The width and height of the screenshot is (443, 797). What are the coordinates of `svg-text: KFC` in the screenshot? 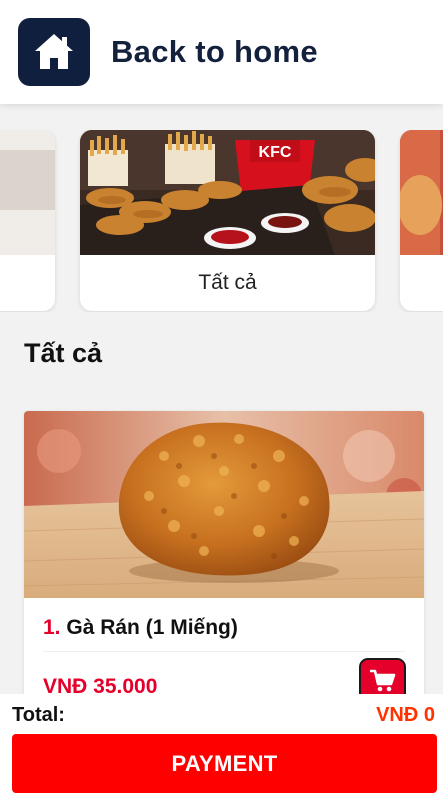 It's located at (275, 152).